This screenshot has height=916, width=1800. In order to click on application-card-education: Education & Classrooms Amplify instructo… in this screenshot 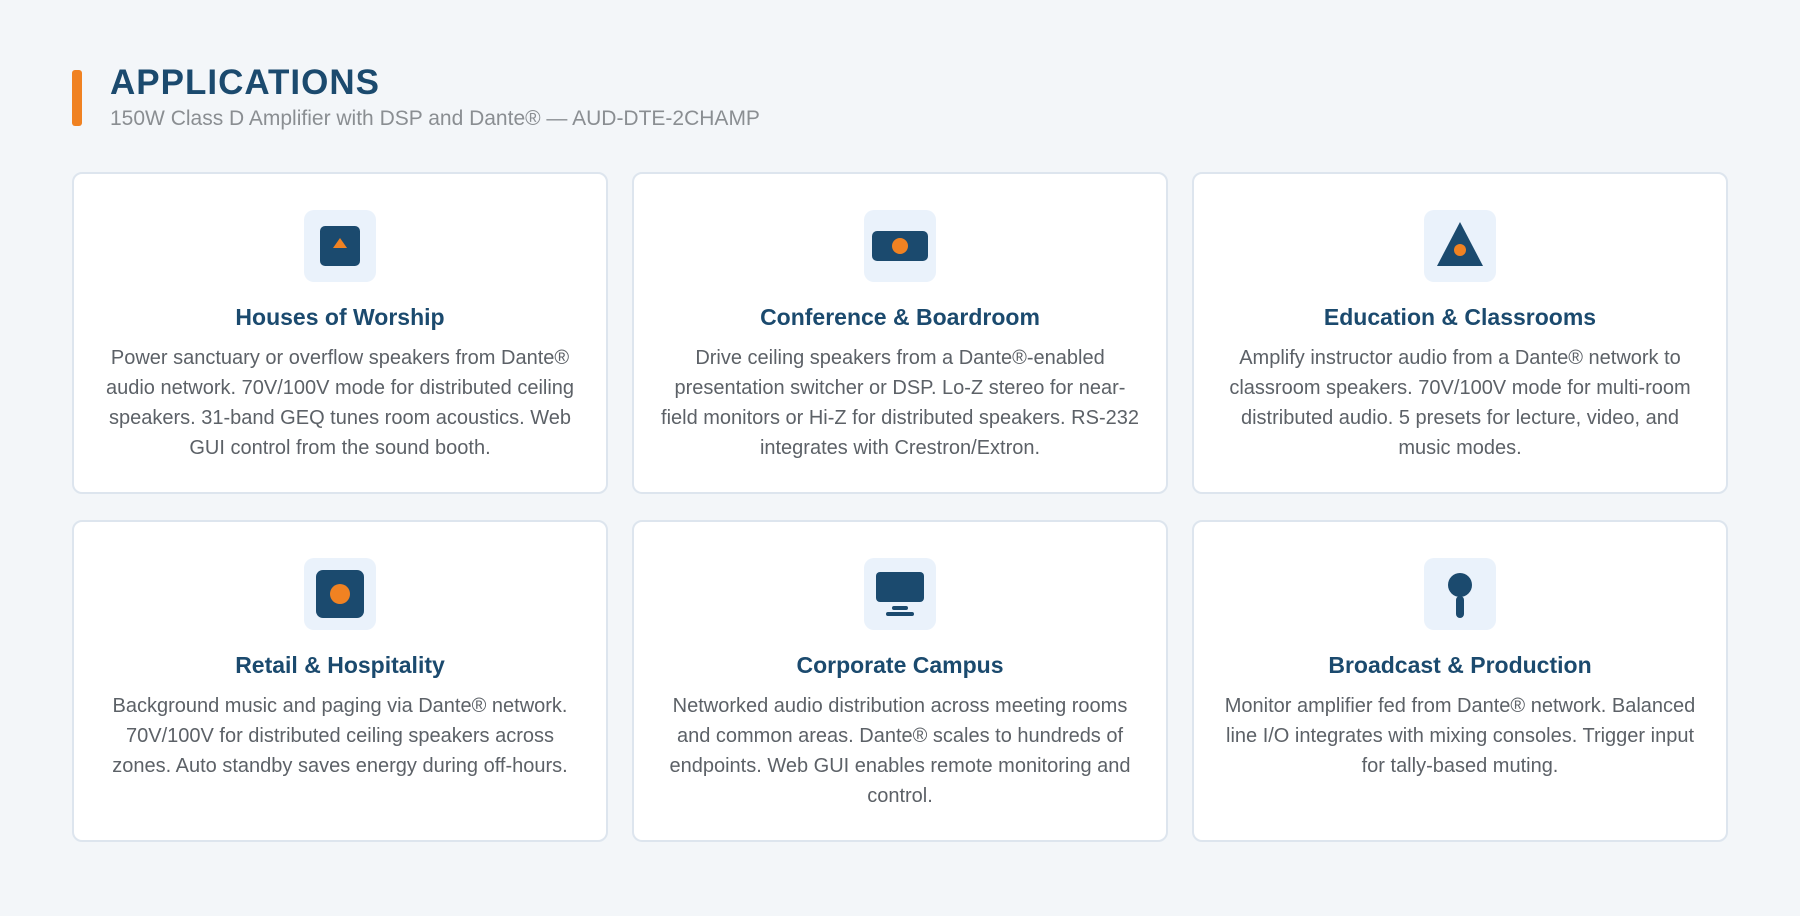, I will do `click(1460, 333)`.